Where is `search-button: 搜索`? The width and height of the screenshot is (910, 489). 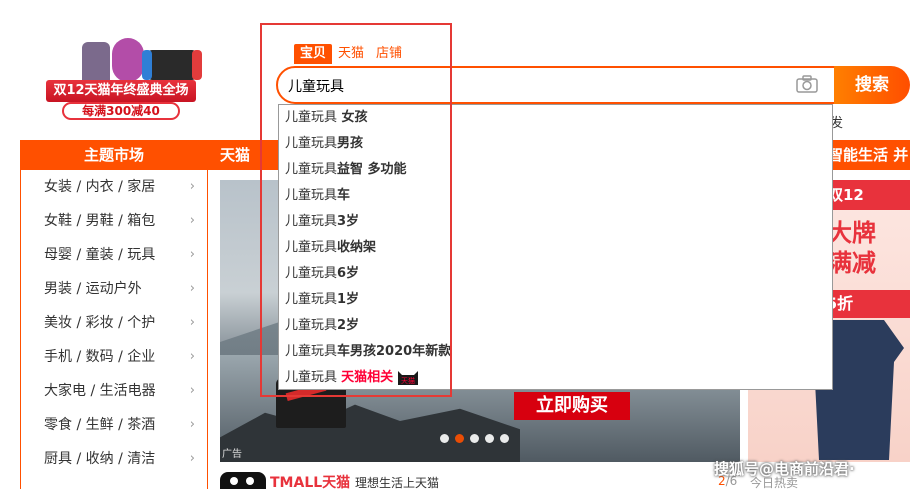 search-button: 搜索 is located at coordinates (872, 85).